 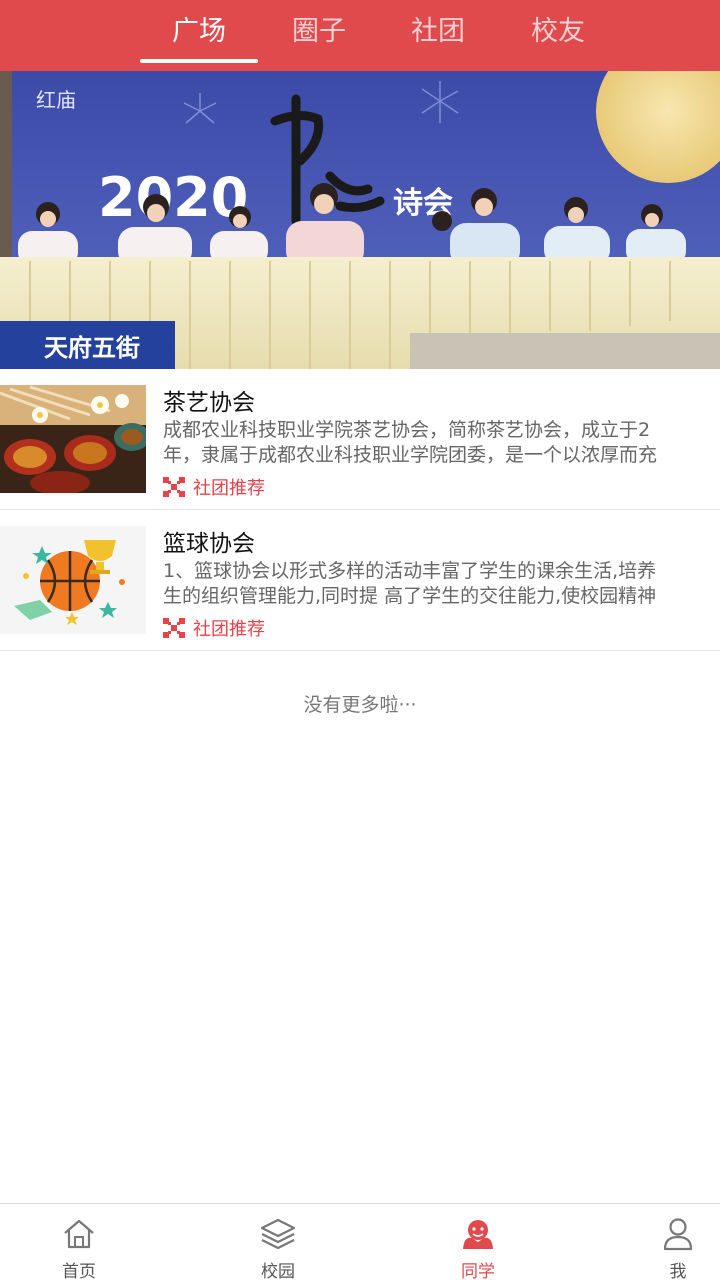 What do you see at coordinates (558, 35) in the screenshot?
I see `tab-alumni: 校友` at bounding box center [558, 35].